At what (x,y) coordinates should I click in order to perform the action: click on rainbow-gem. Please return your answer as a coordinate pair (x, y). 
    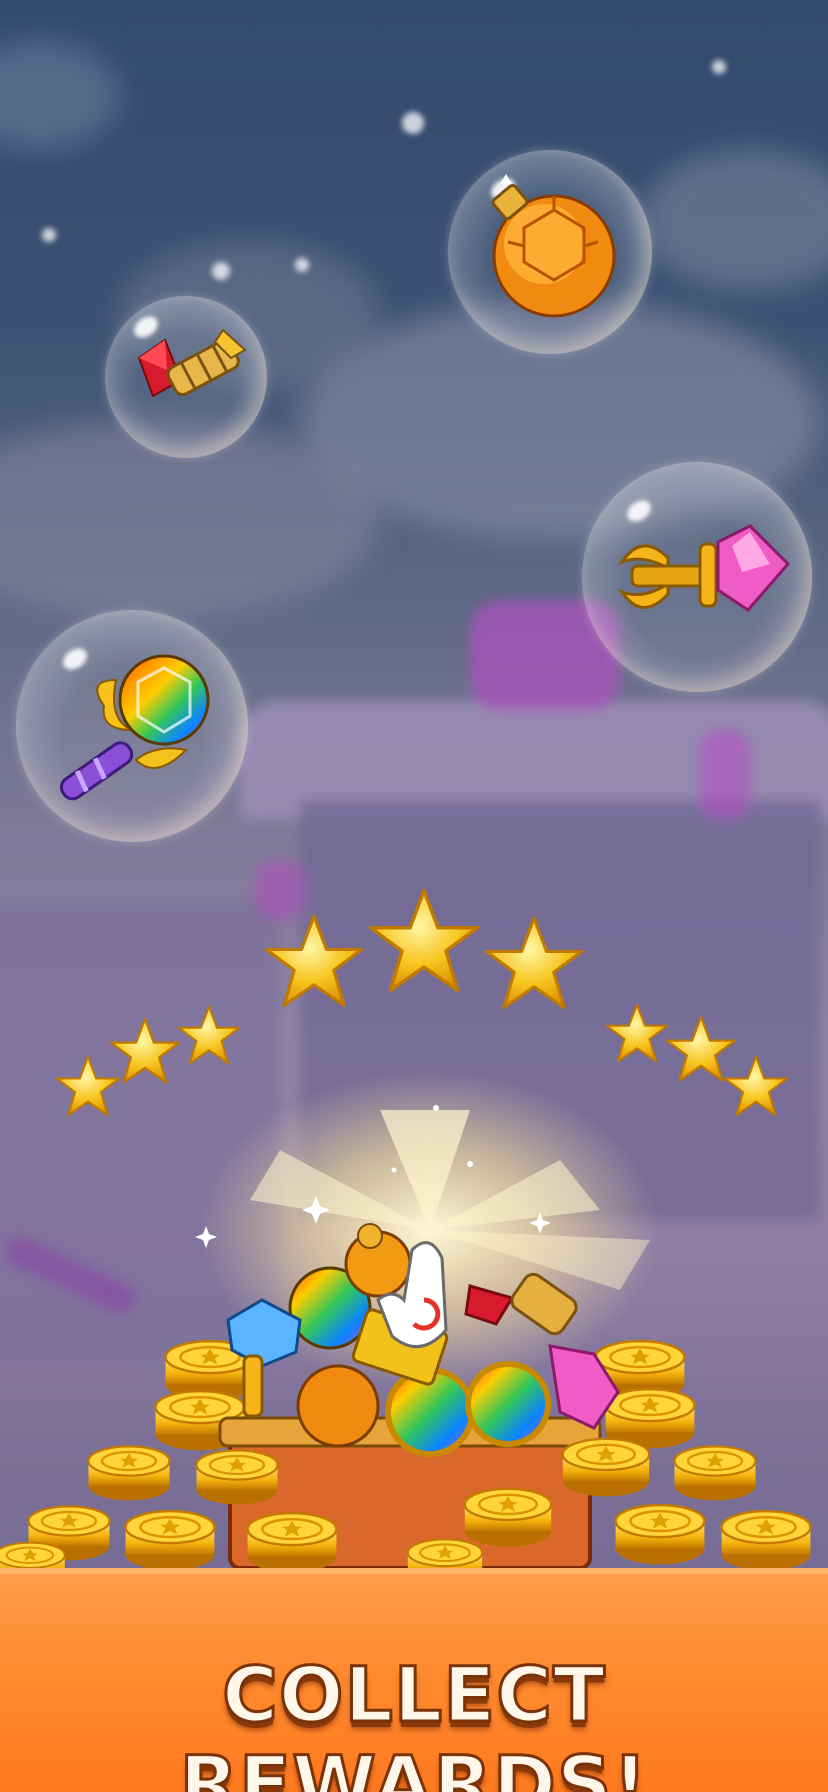
    Looking at the image, I should click on (508, 1404).